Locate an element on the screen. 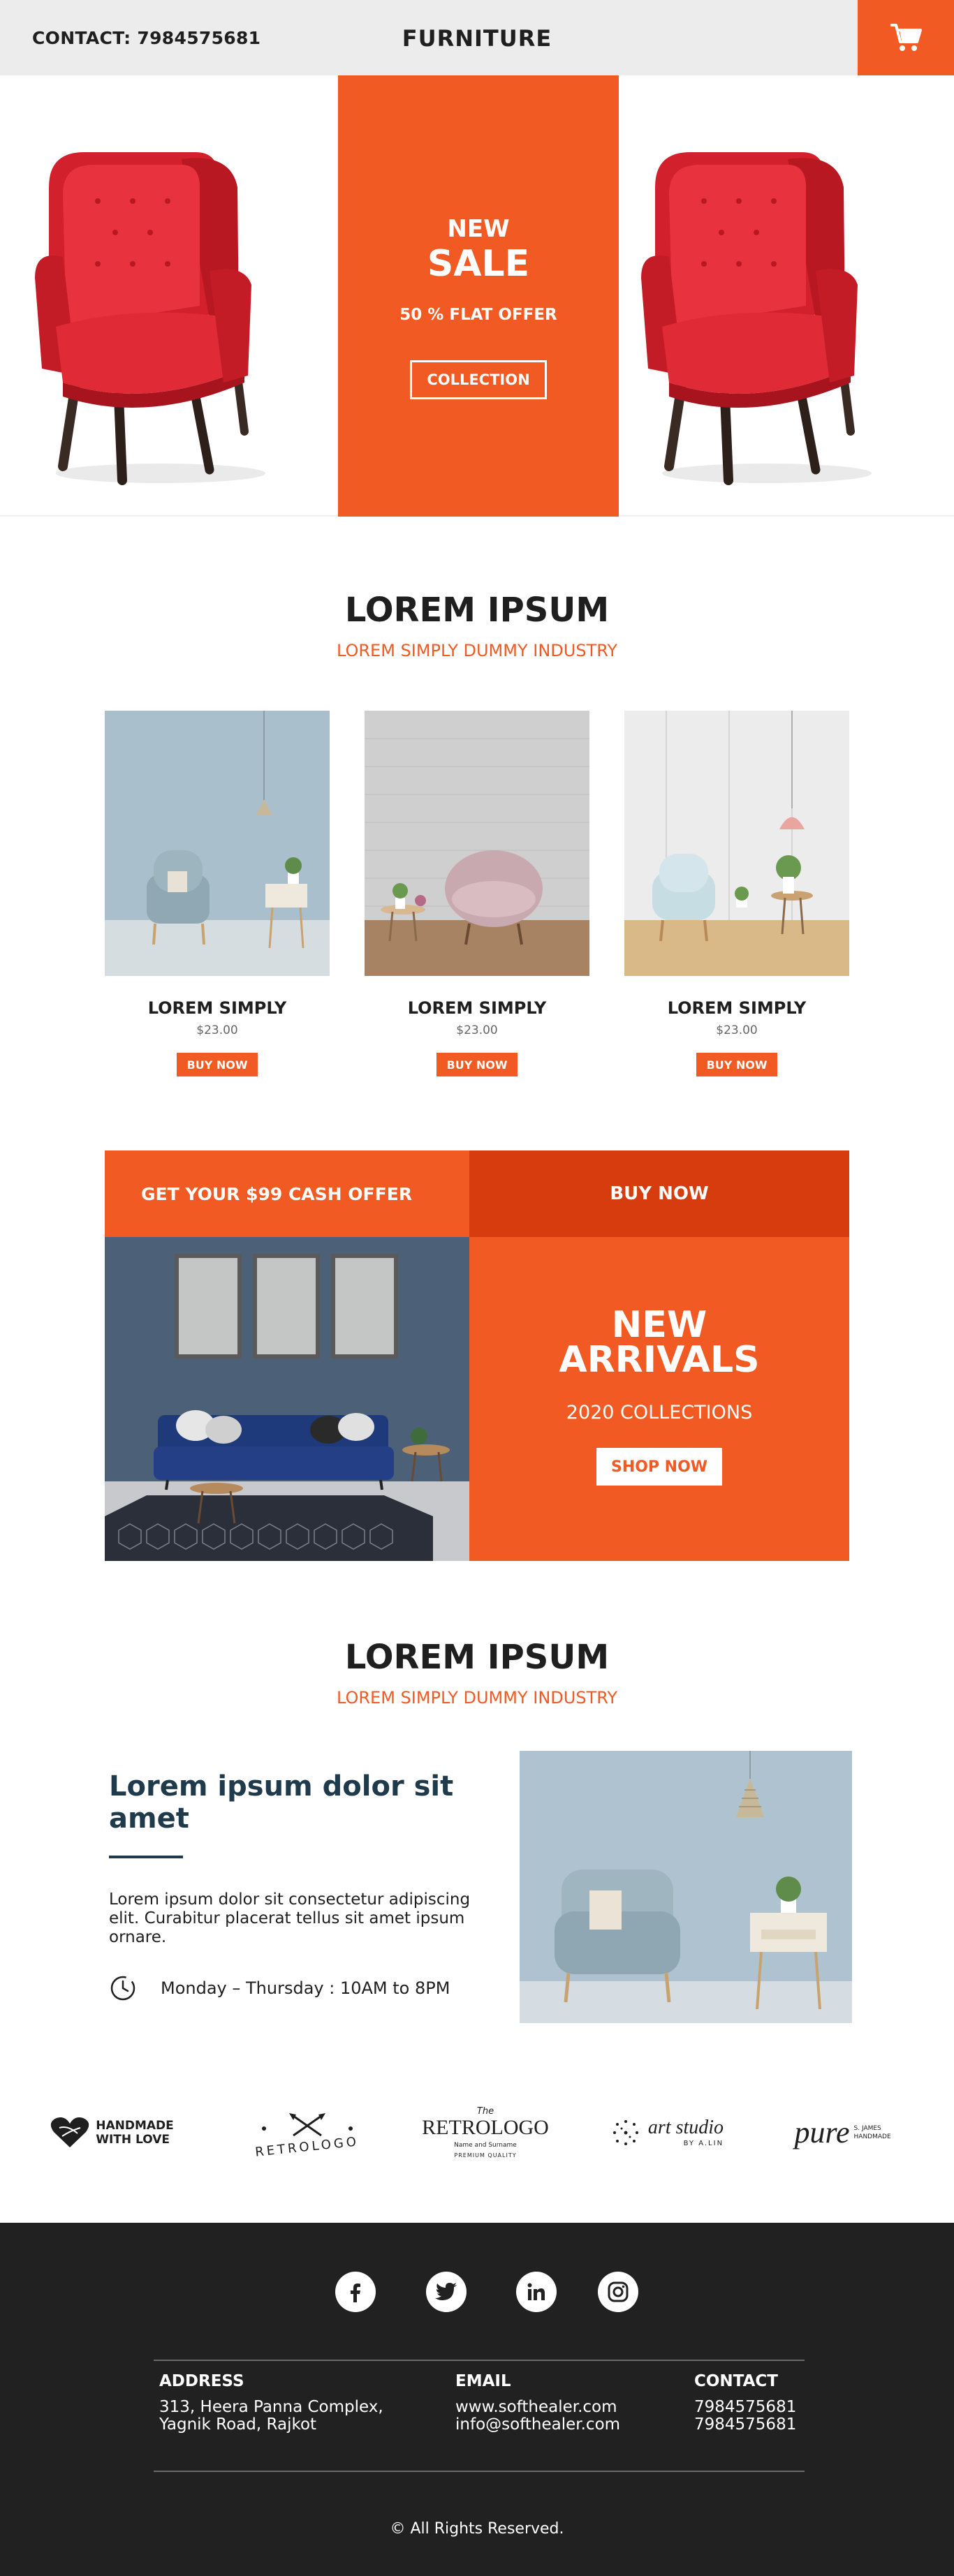 Image resolution: width=954 pixels, height=2576 pixels. new-arrivals-heading-line2: ARRIVALS is located at coordinates (659, 1360).